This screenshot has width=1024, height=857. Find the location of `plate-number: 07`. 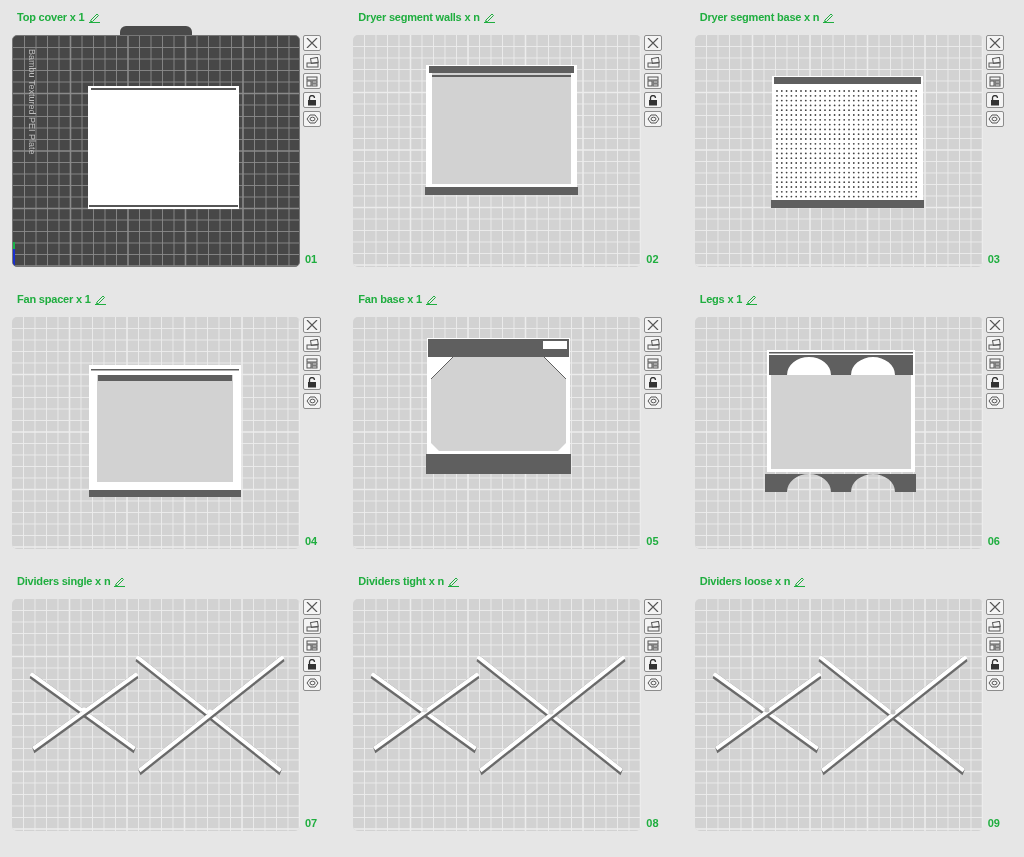

plate-number: 07 is located at coordinates (311, 823).